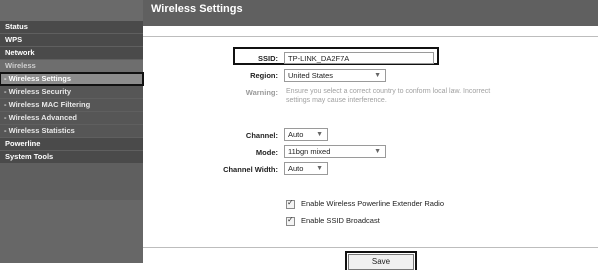 The width and height of the screenshot is (598, 270). What do you see at coordinates (261, 92) in the screenshot?
I see `warning-label: Warning:` at bounding box center [261, 92].